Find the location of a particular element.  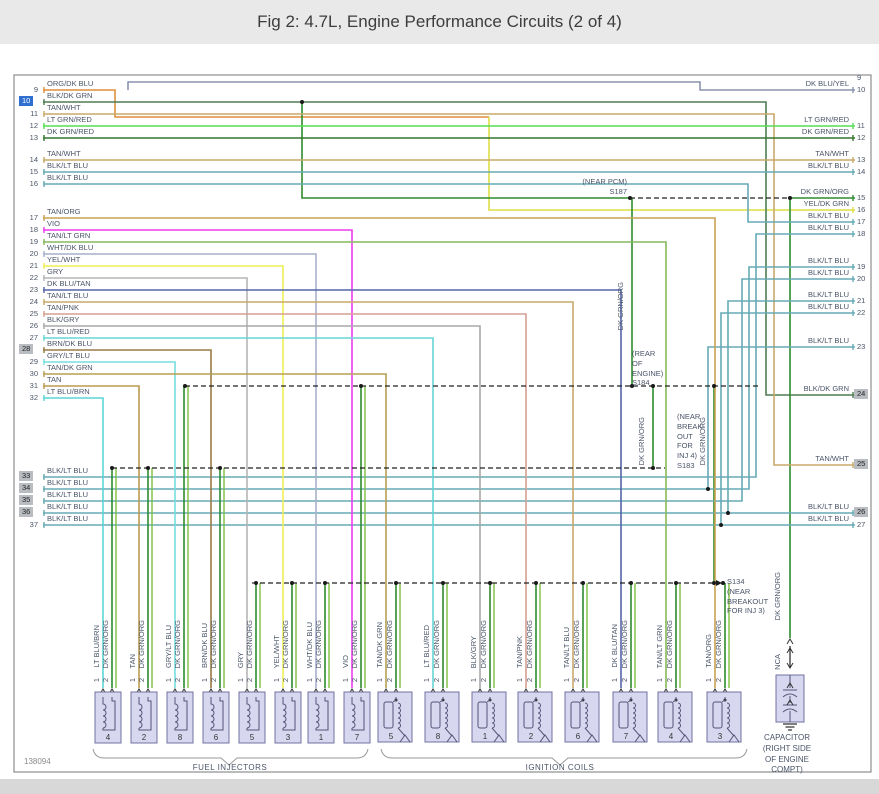

wire-injector-6-pin1 is located at coordinates (127, 518).